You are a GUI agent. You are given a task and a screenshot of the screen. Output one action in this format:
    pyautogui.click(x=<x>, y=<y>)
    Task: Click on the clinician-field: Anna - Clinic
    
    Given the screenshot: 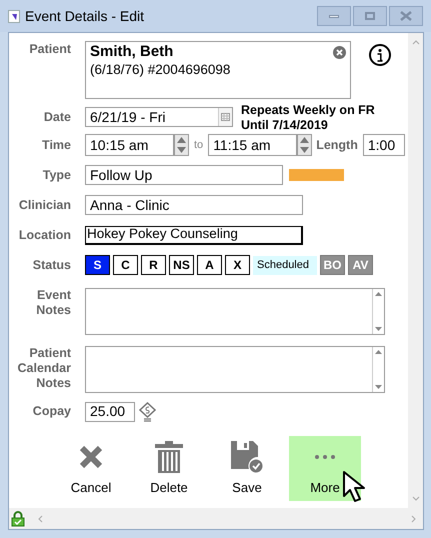 What is the action you would take?
    pyautogui.click(x=194, y=205)
    